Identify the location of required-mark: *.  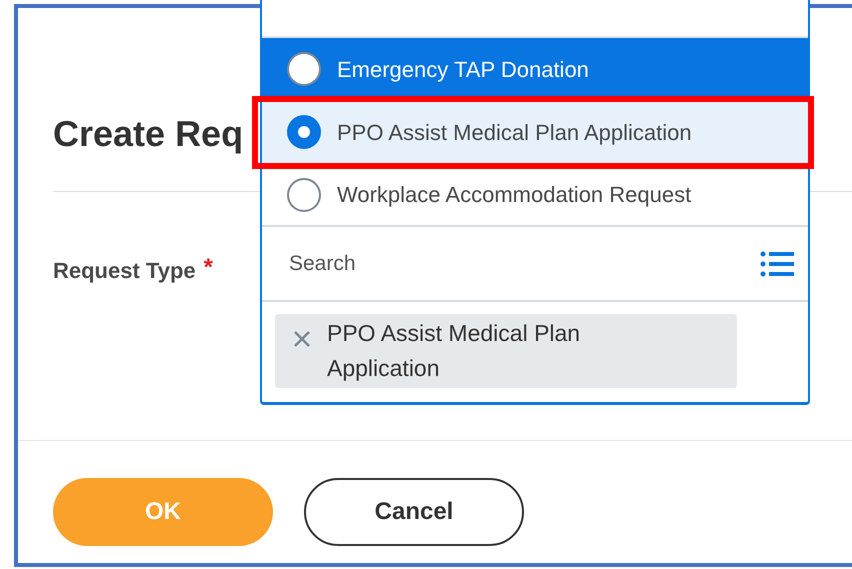
(208, 267).